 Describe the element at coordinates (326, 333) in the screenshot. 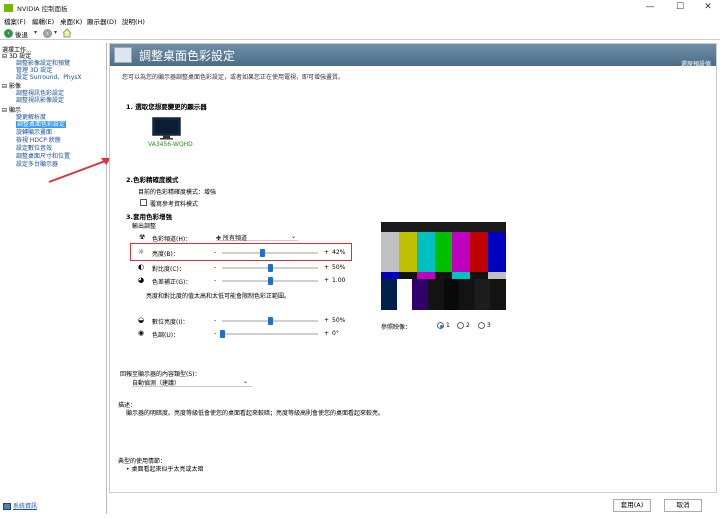

I see `hue-slider-increase-button: +` at that location.